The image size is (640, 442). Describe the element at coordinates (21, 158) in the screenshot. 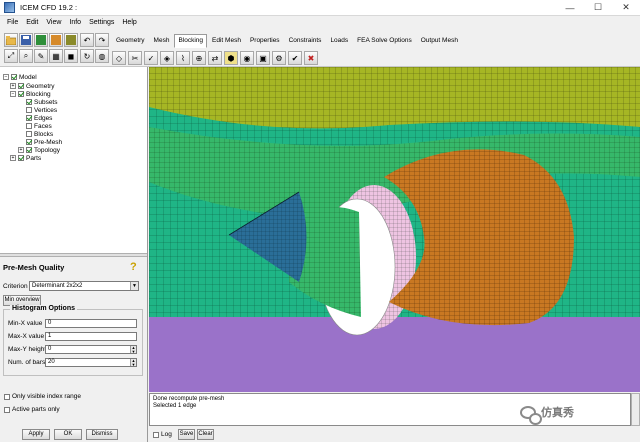

I see `checkbox-parts` at that location.